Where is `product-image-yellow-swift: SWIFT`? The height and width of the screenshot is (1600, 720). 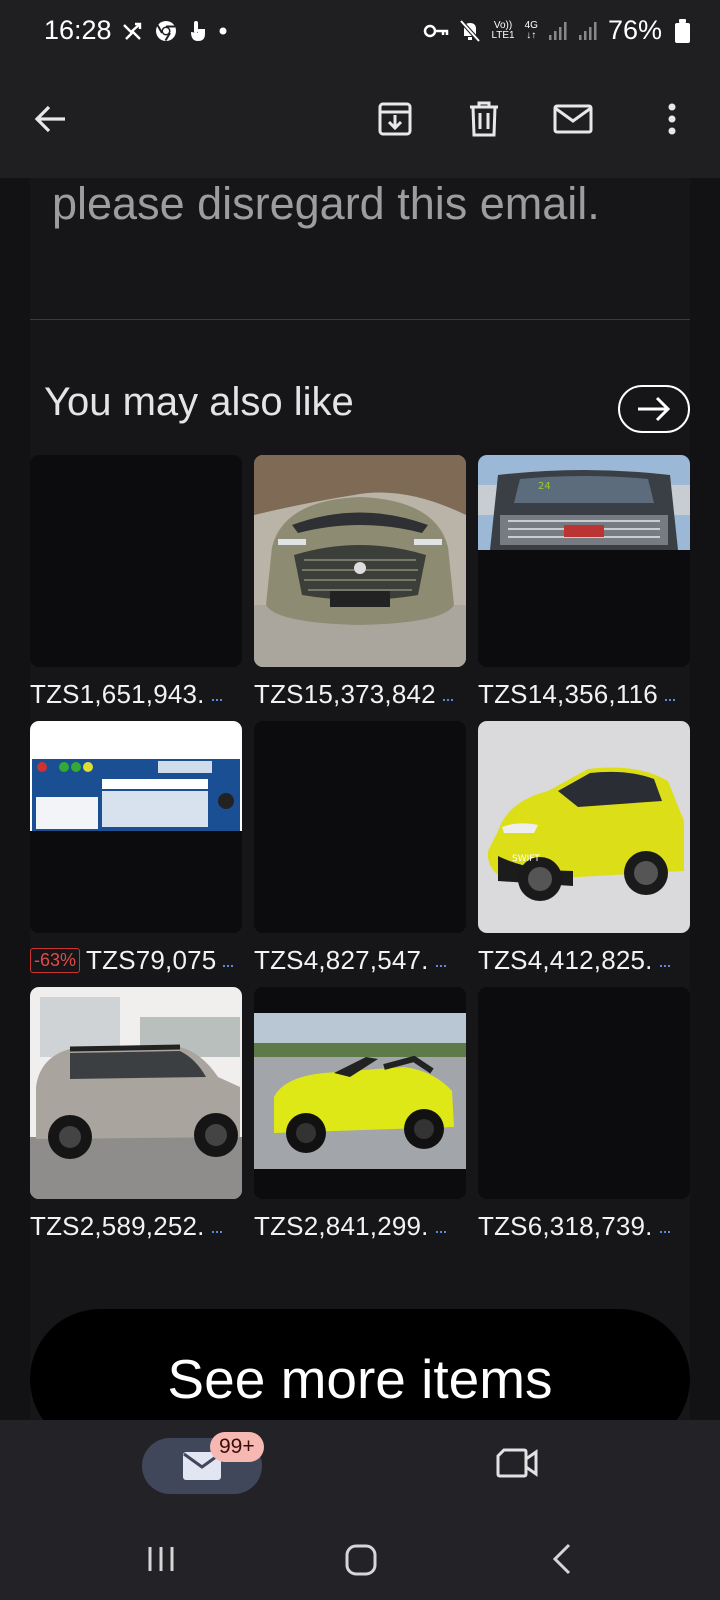
product-image-yellow-swift: SWIFT is located at coordinates (584, 827).